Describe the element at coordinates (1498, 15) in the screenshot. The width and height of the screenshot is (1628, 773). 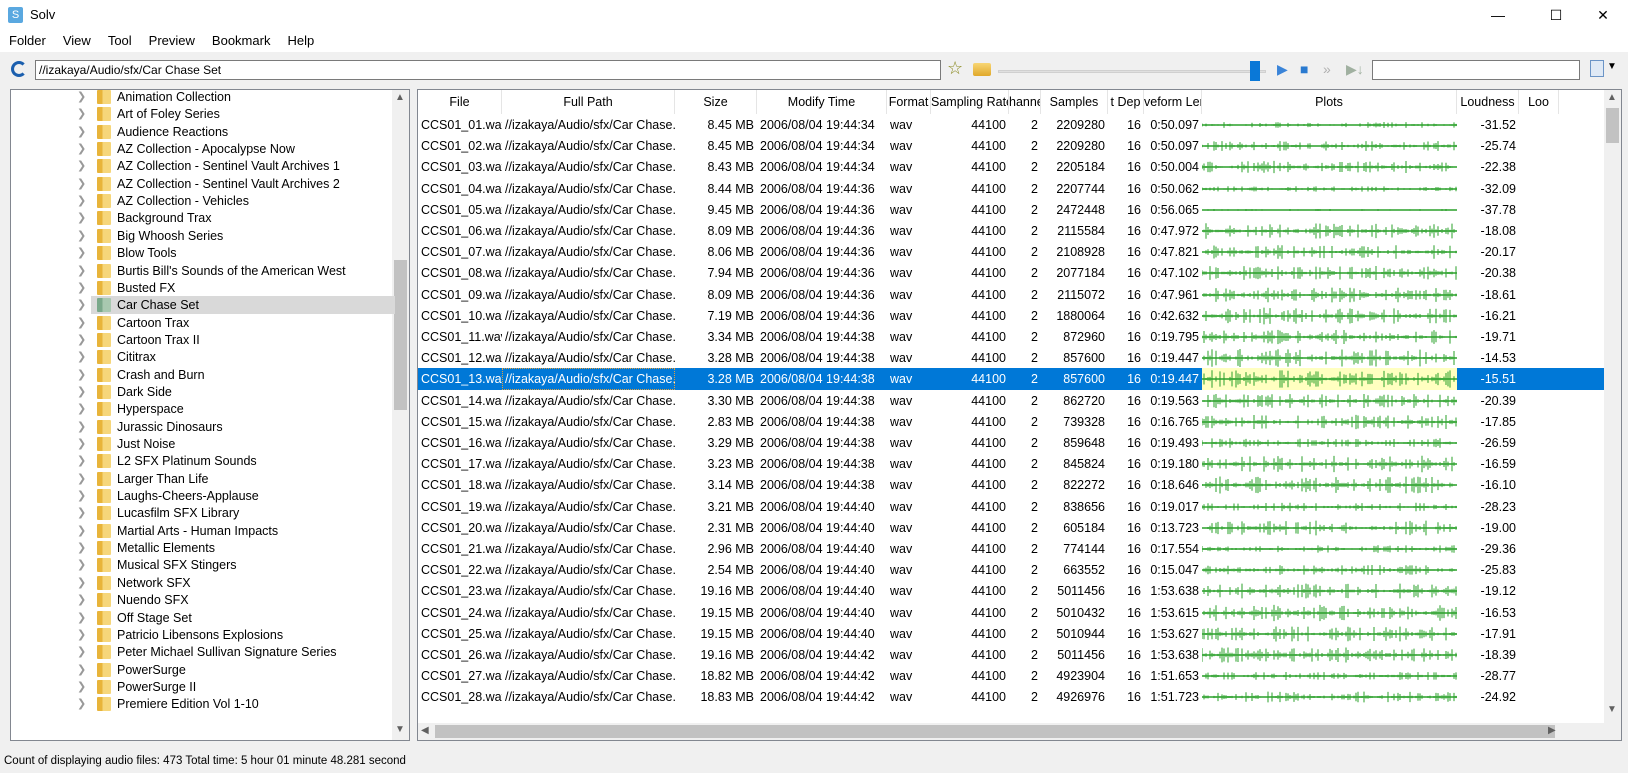
I see `minimize-button: —` at that location.